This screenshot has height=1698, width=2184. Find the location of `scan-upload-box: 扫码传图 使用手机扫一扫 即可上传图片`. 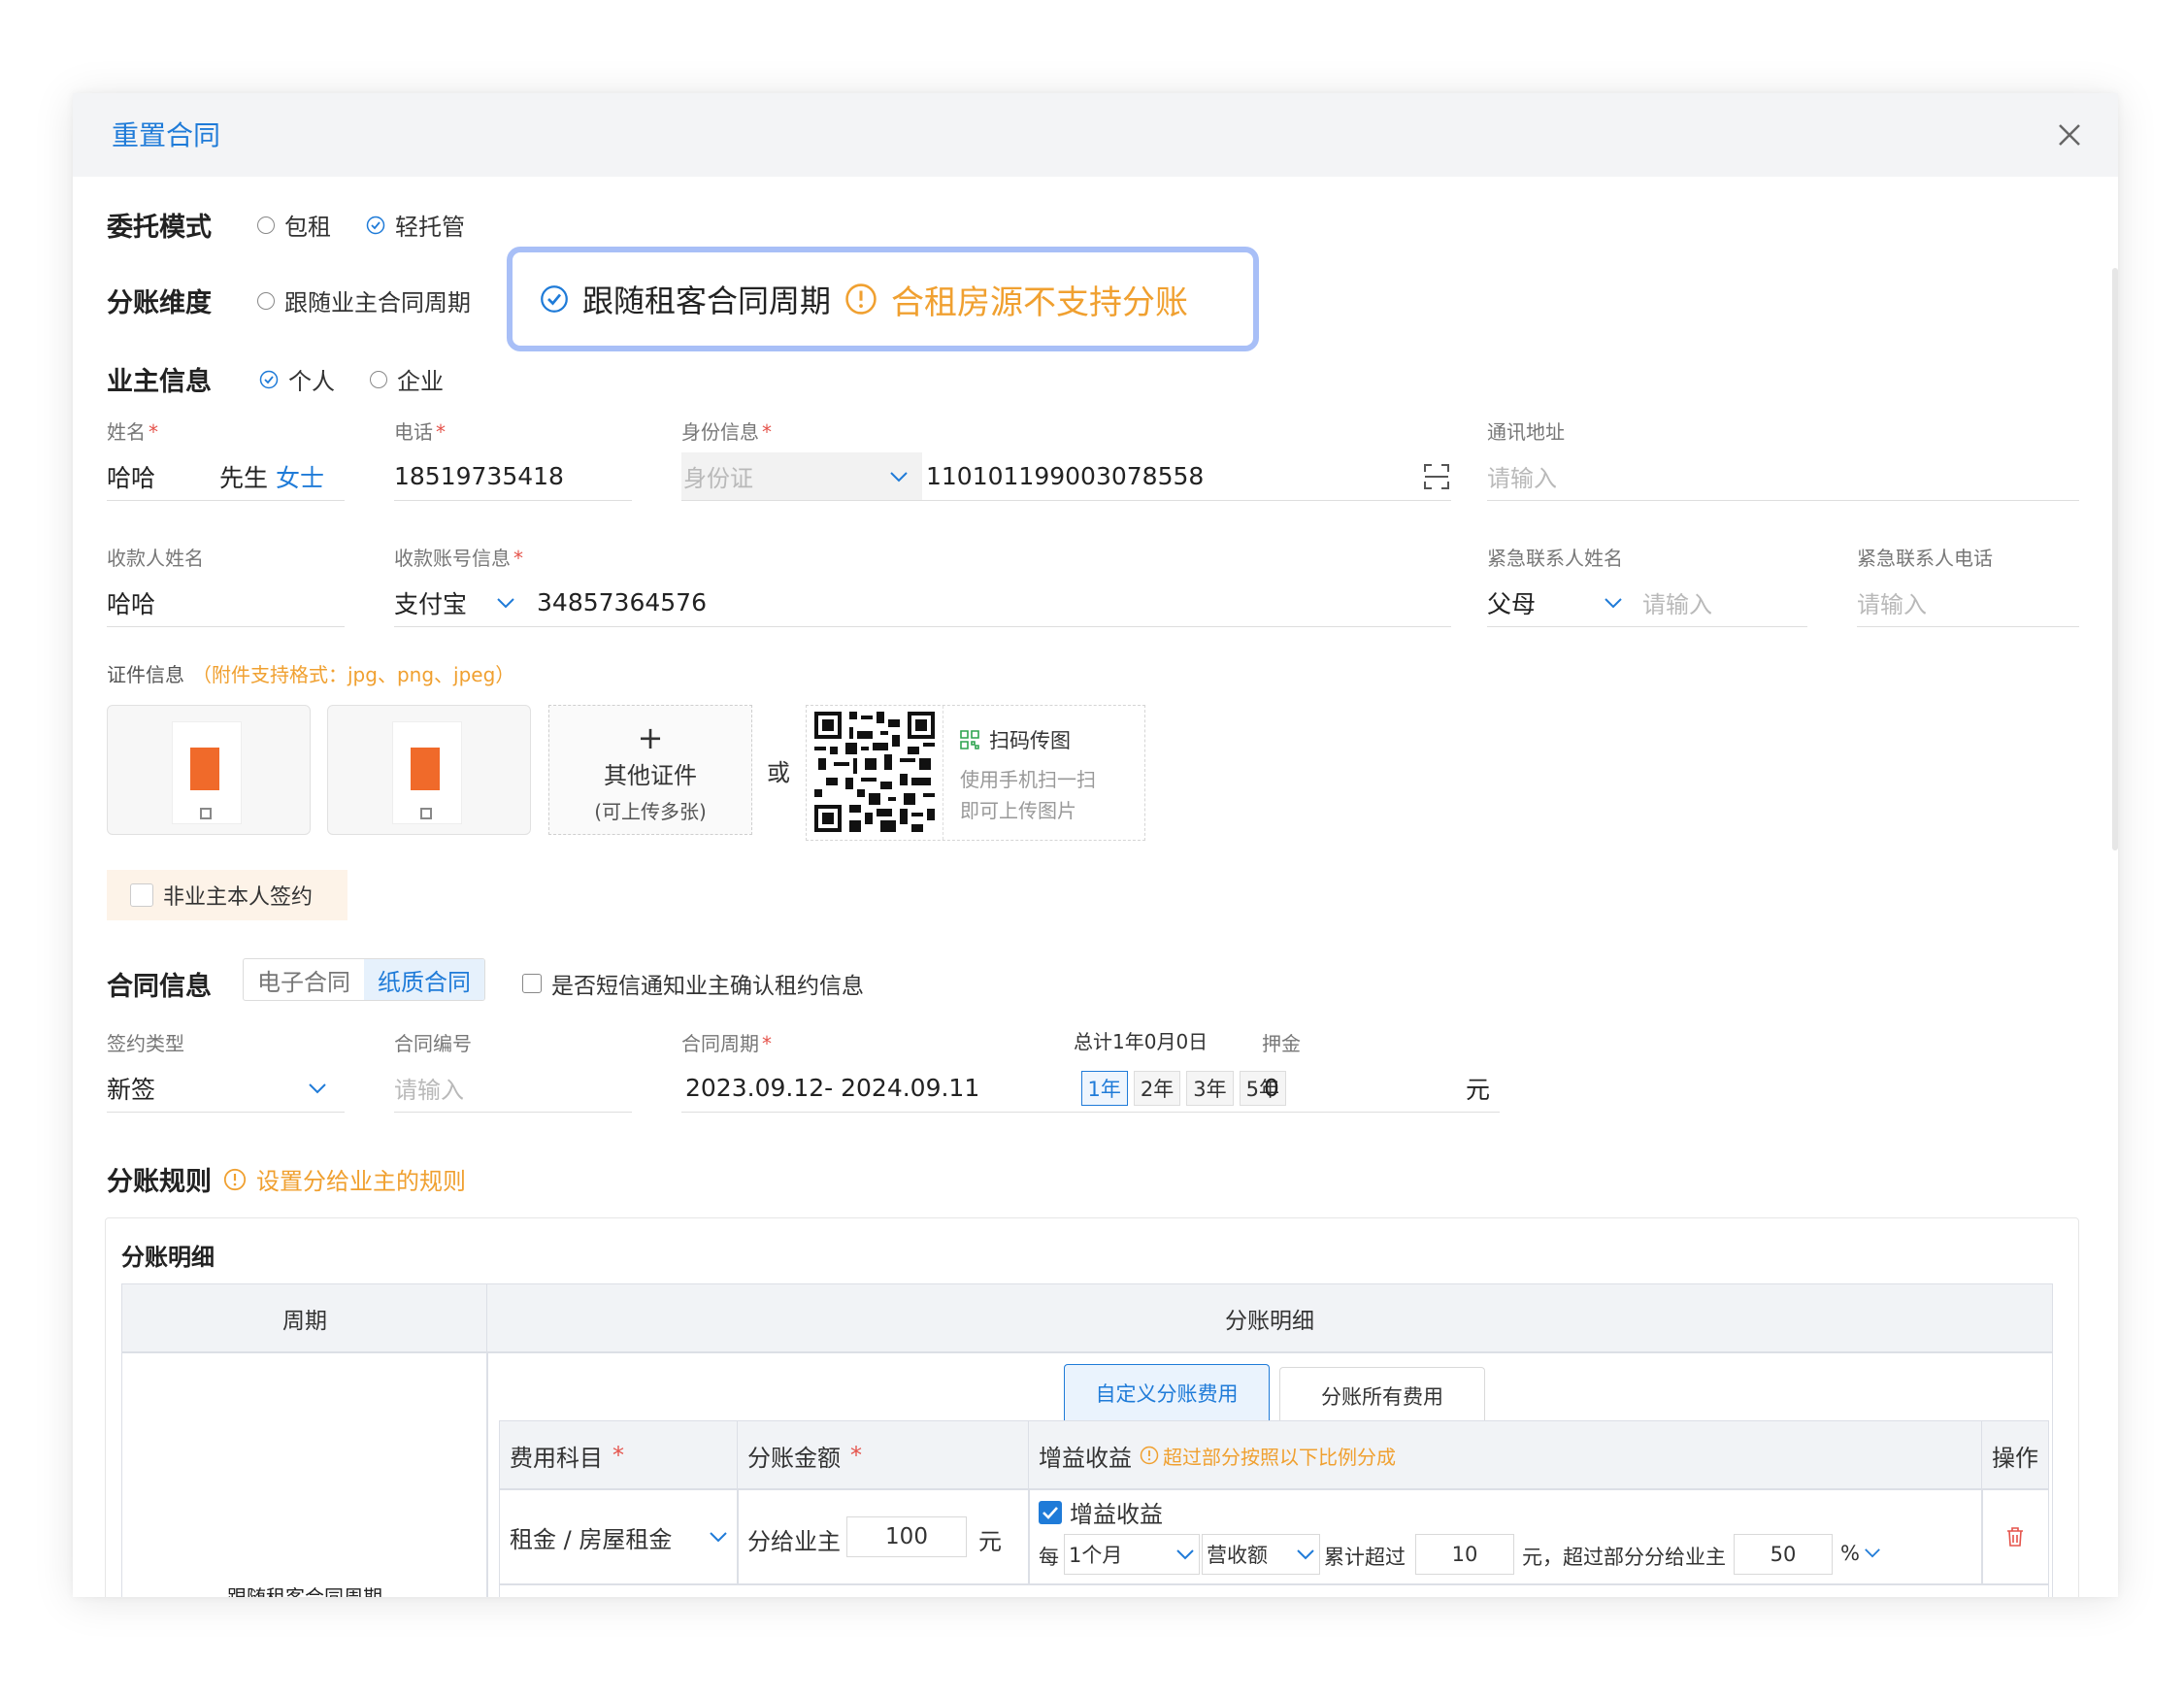

scan-upload-box: 扫码传图 使用手机扫一扫 即可上传图片 is located at coordinates (975, 773).